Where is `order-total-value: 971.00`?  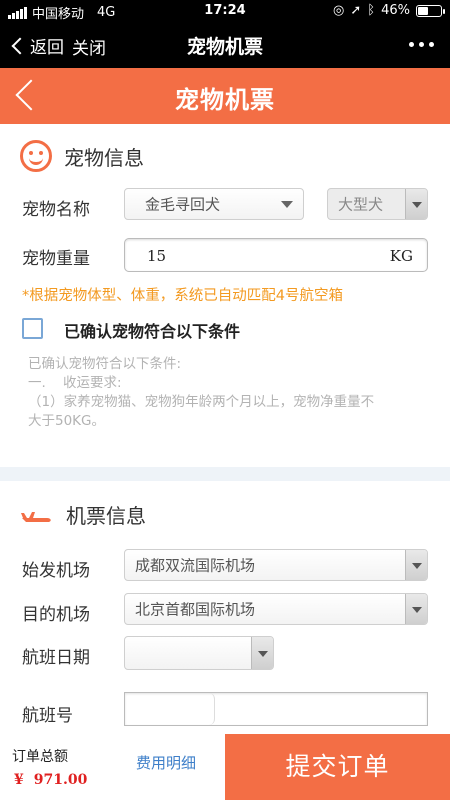 order-total-value: 971.00 is located at coordinates (60, 780).